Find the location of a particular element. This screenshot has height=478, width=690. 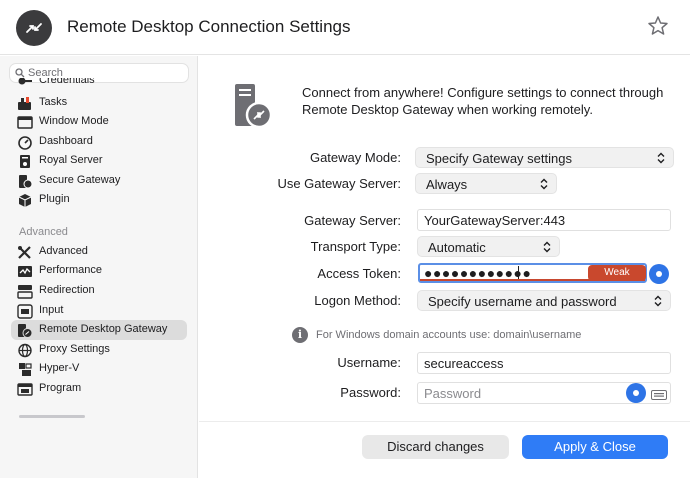

favorite-star-icon is located at coordinates (658, 26).